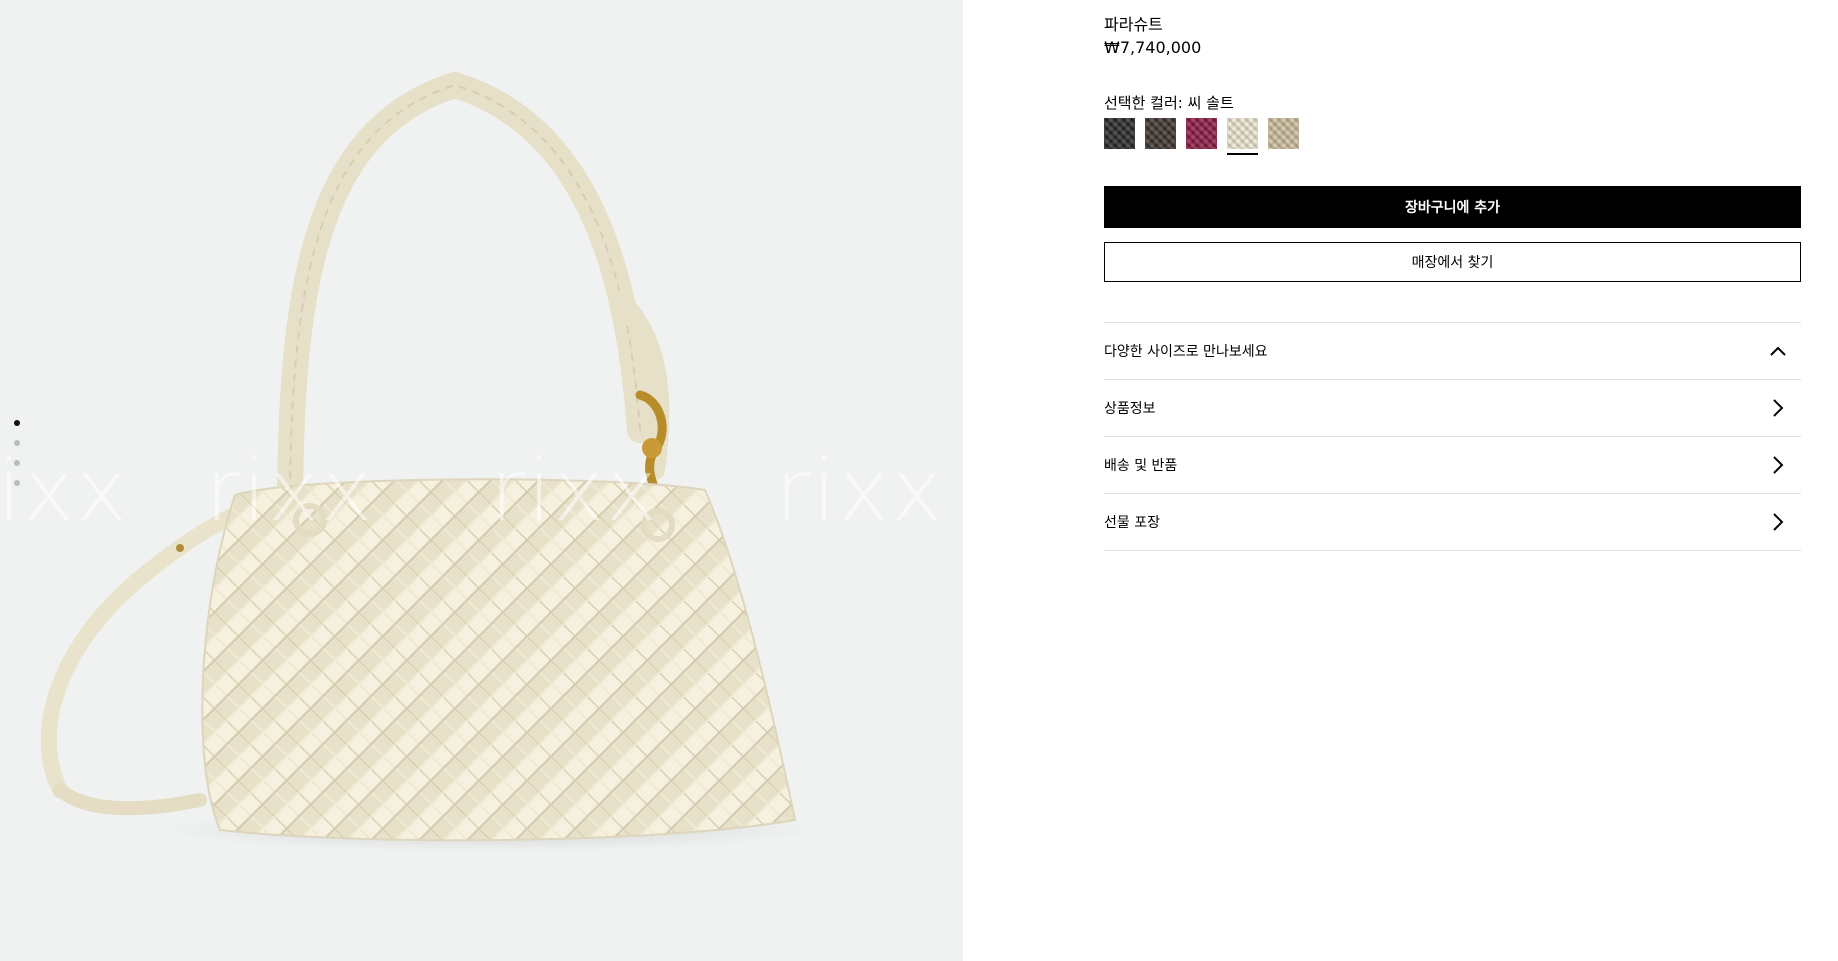 This screenshot has width=1838, height=961. Describe the element at coordinates (17, 453) in the screenshot. I see `slide-indicator` at that location.